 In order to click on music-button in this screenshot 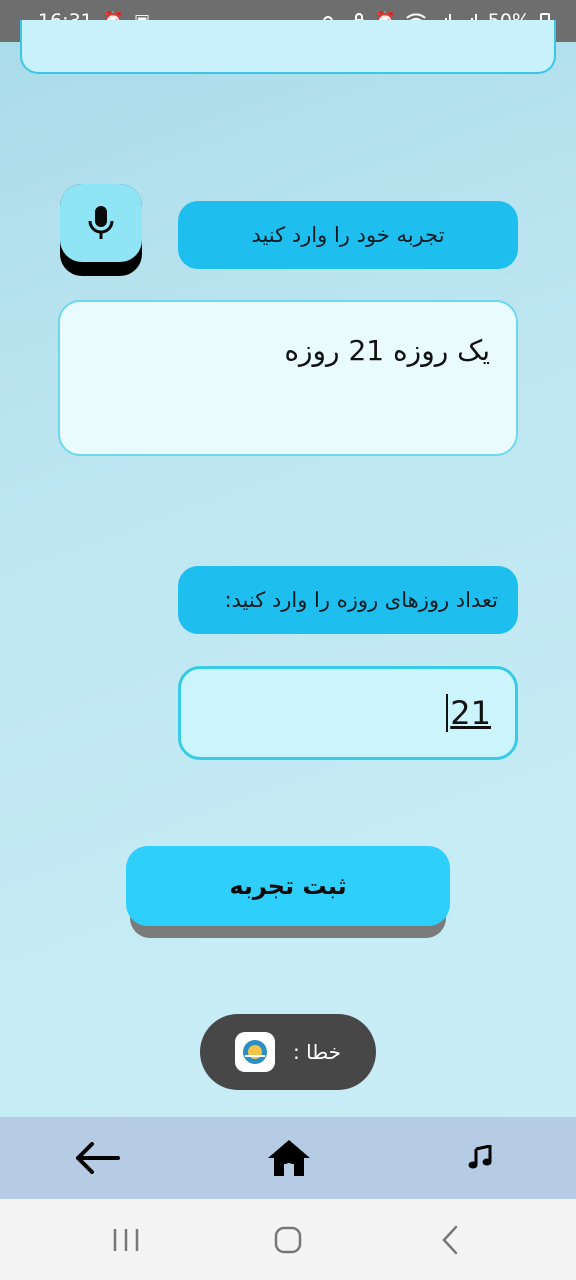, I will do `click(480, 1158)`.